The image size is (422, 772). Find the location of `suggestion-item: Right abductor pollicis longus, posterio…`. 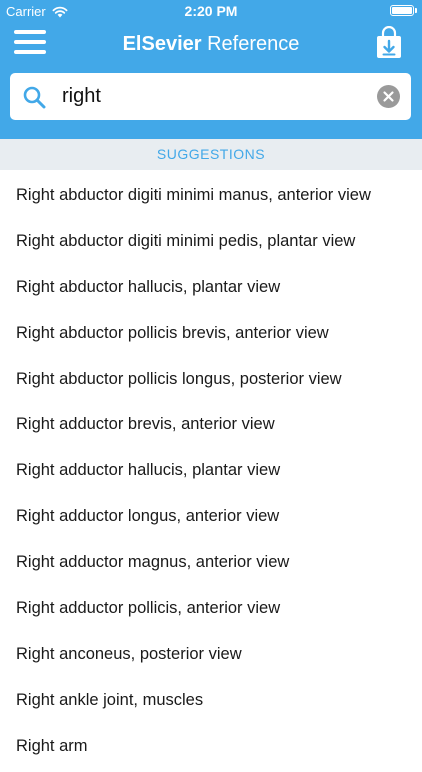

suggestion-item: Right abductor pollicis longus, posterio… is located at coordinates (211, 377).